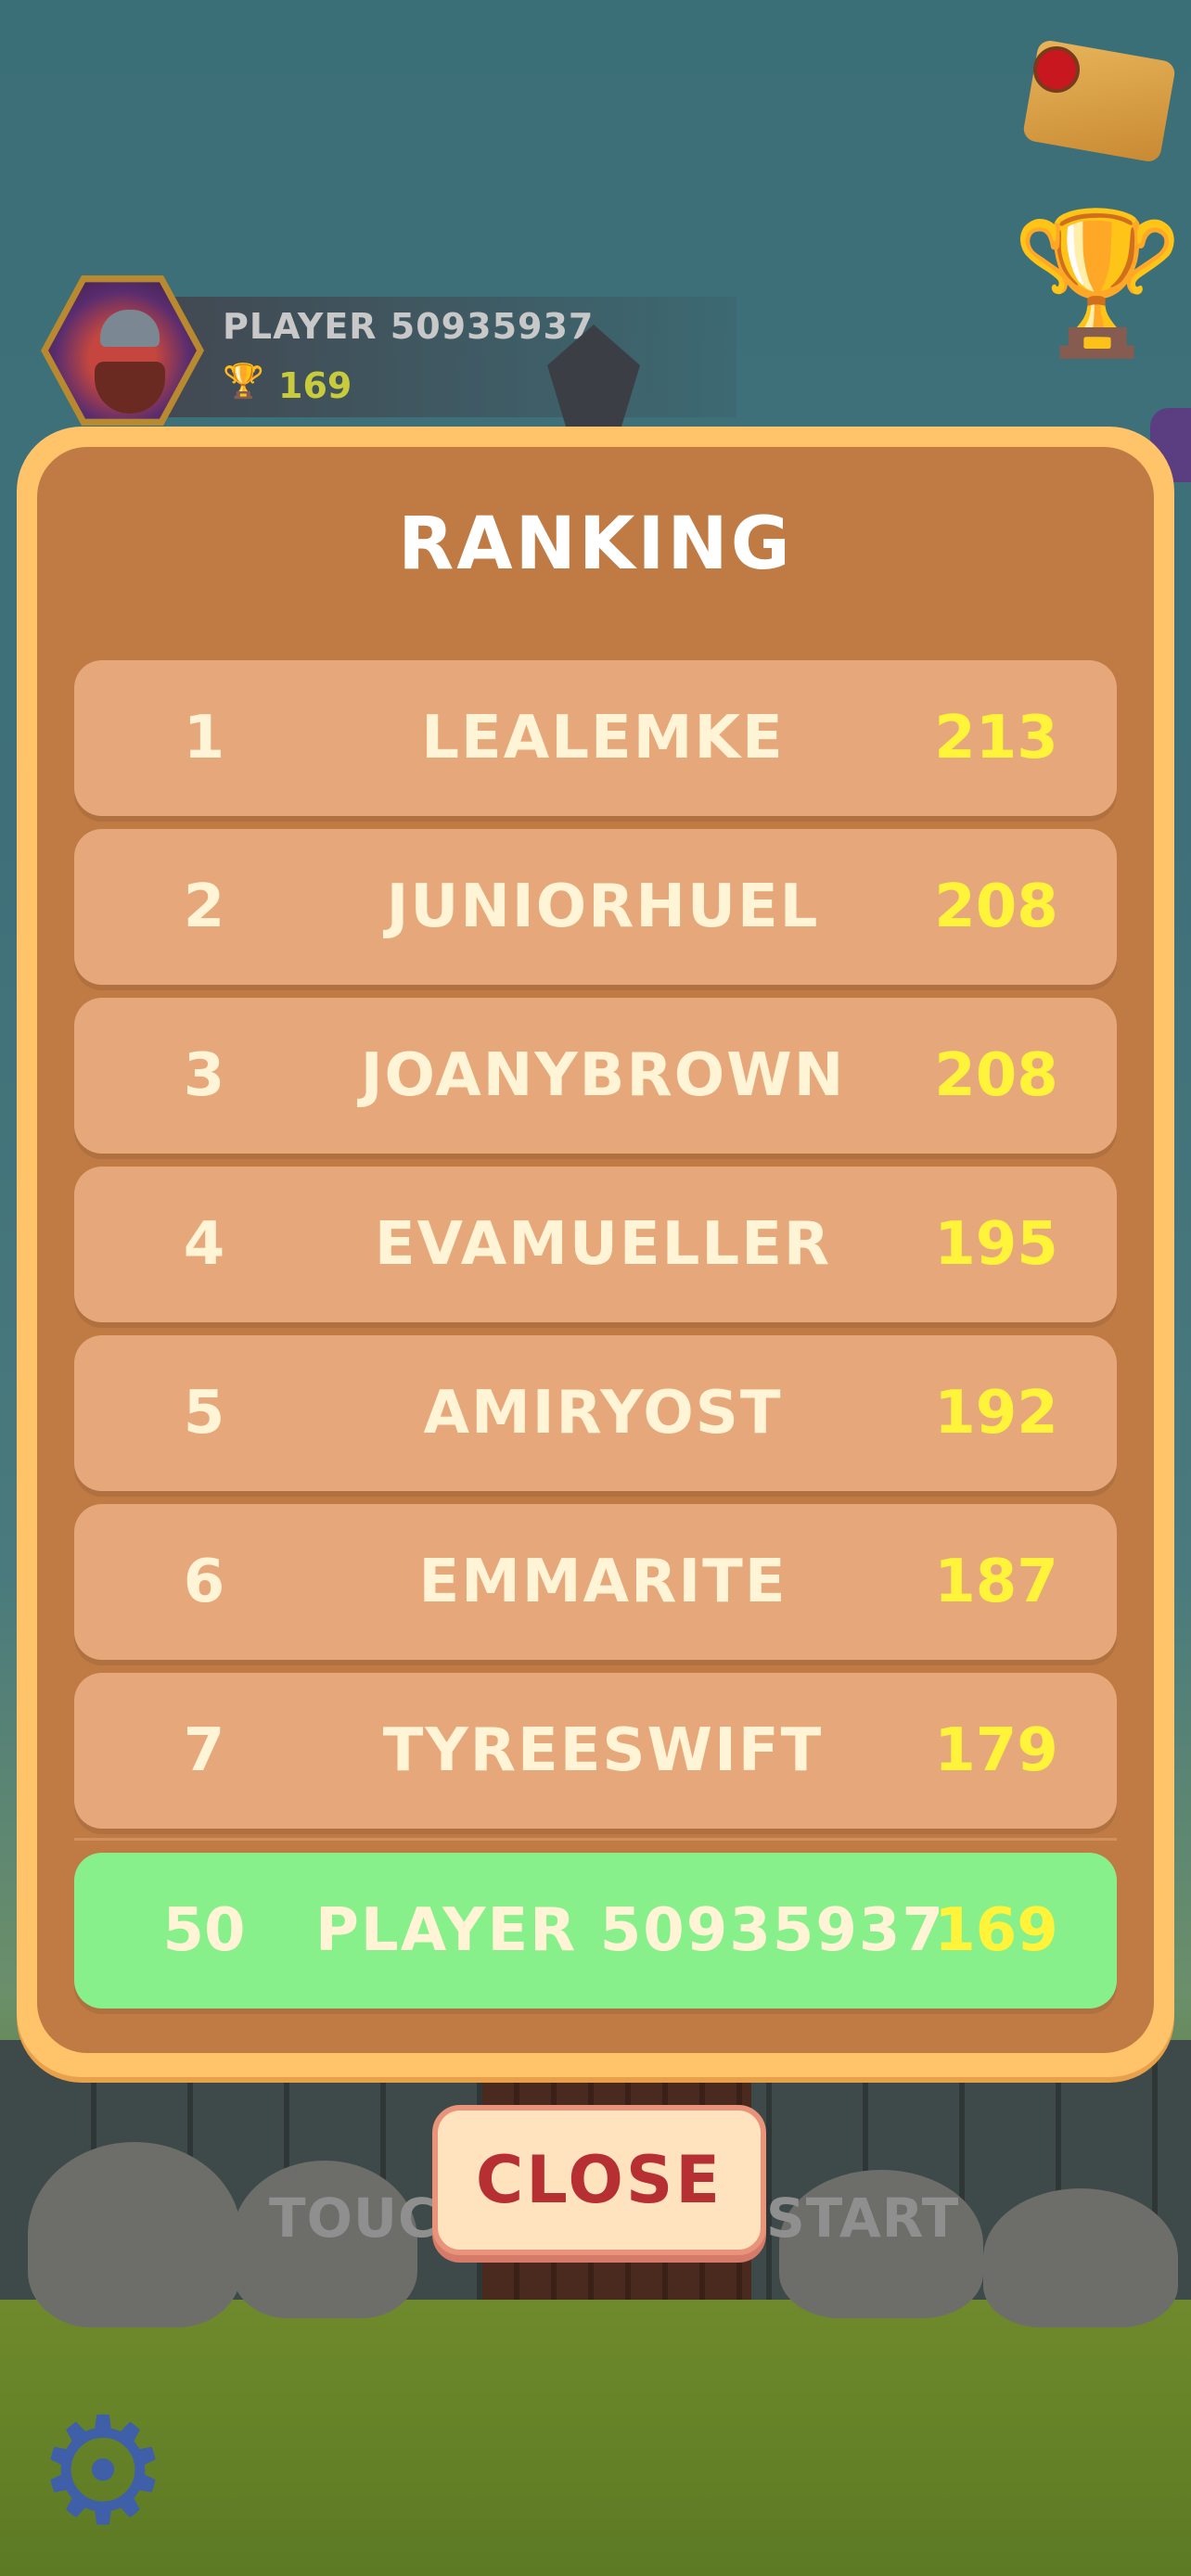 This screenshot has height=2576, width=1191. What do you see at coordinates (996, 1413) in the screenshot?
I see `player-score: 192` at bounding box center [996, 1413].